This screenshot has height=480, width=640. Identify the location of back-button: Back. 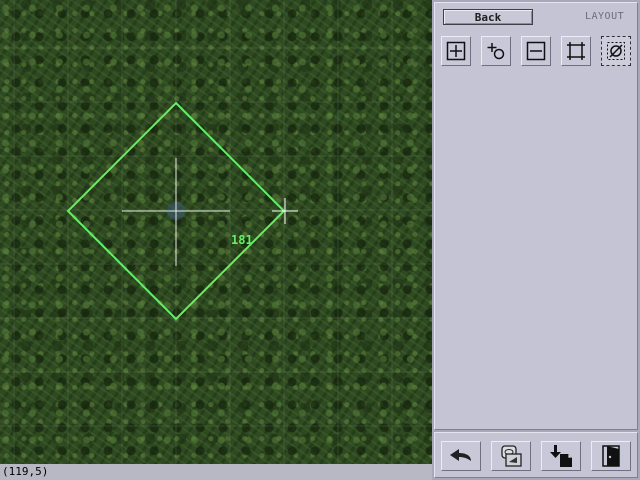
(488, 17).